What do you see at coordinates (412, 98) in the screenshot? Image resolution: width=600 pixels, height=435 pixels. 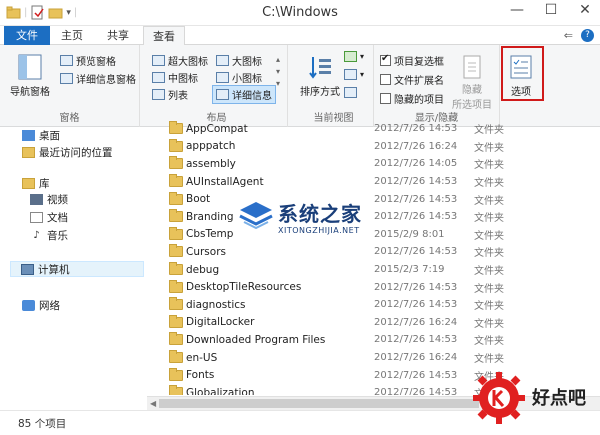 I see `hidden-items-toggle: 隐藏的项目` at bounding box center [412, 98].